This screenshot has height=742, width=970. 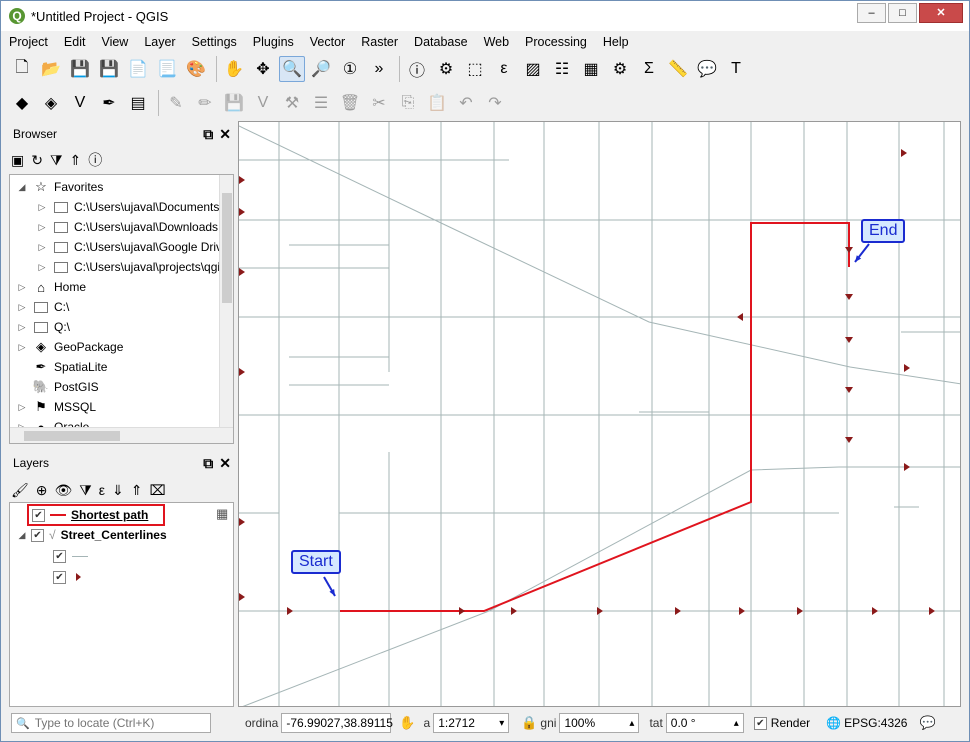 What do you see at coordinates (43, 327) in the screenshot?
I see `browser-item: ▷ Q:\` at bounding box center [43, 327].